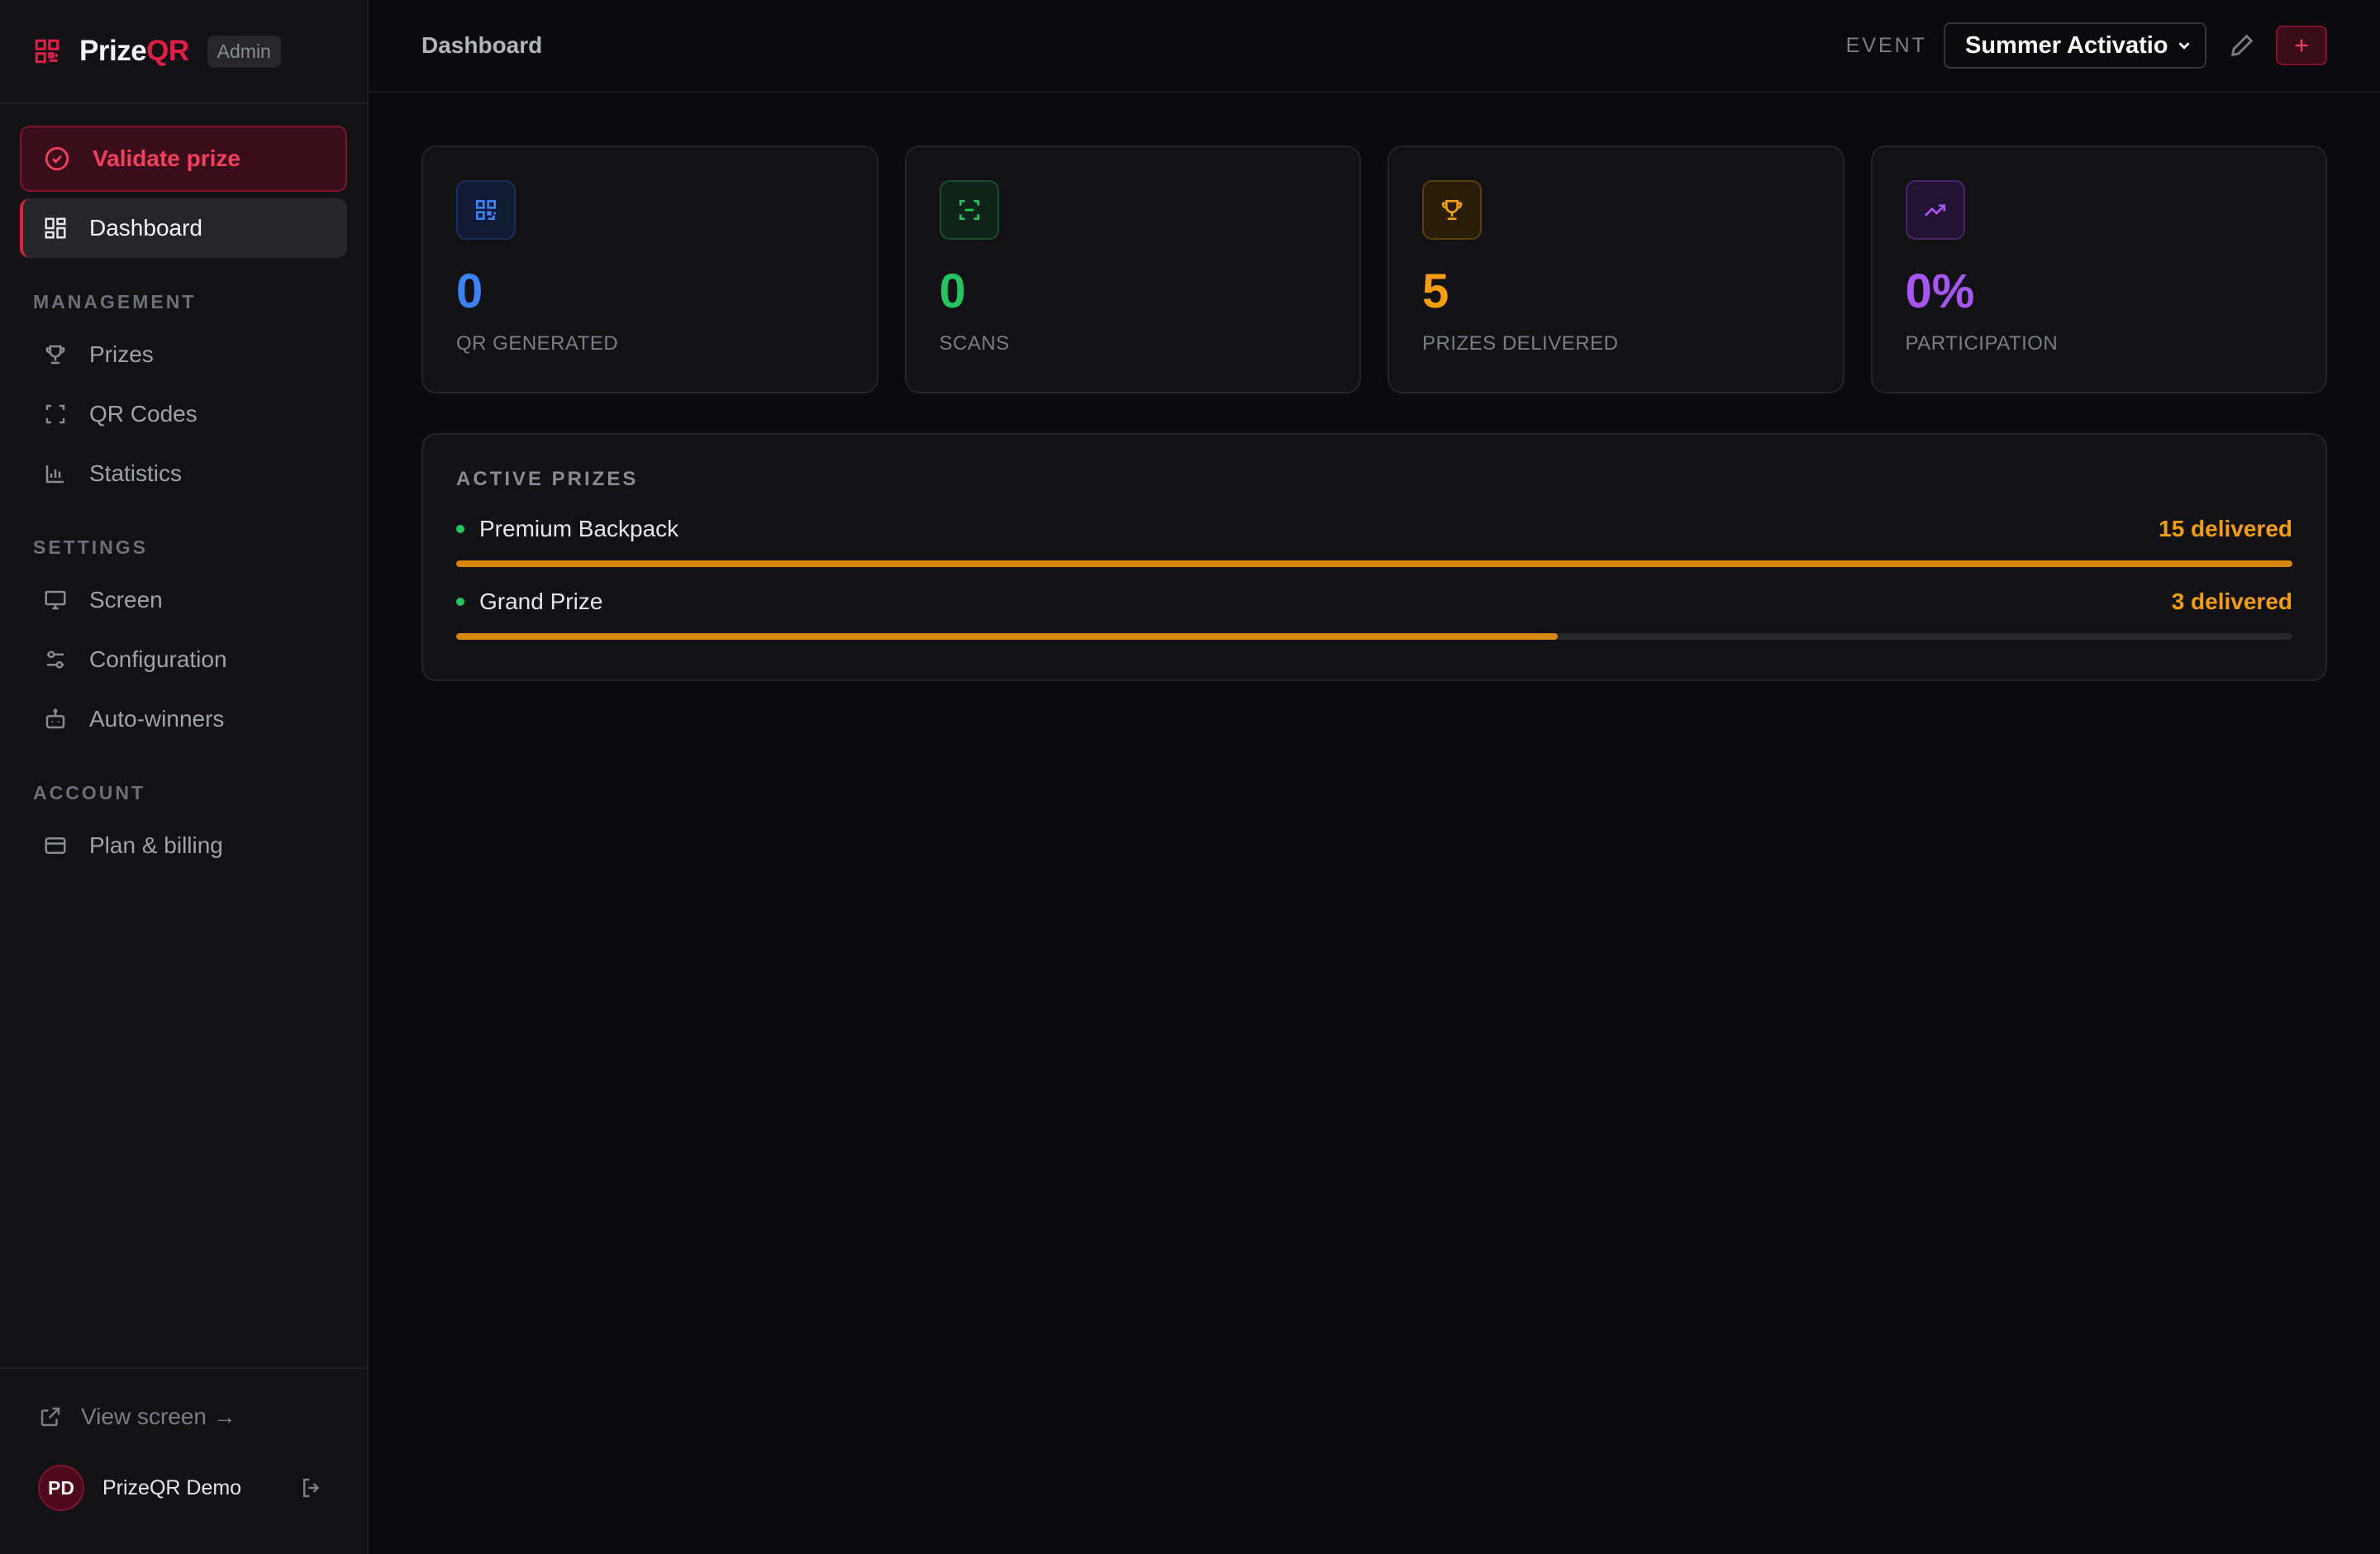  I want to click on prize-name: Premium Backpack, so click(579, 528).